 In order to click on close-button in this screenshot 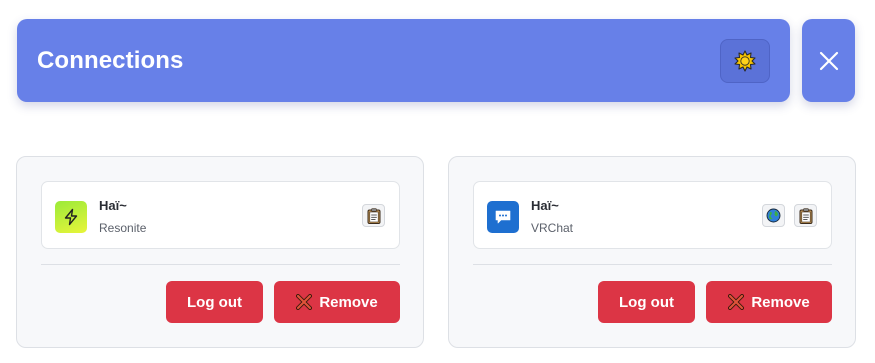, I will do `click(828, 60)`.